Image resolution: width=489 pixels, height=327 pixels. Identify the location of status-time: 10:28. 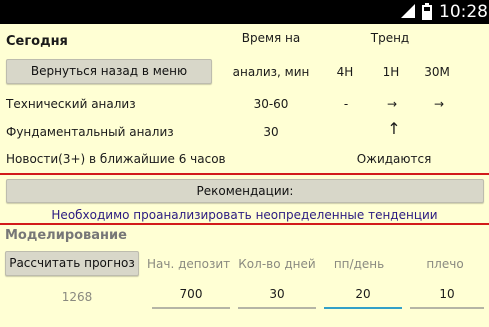
(463, 12).